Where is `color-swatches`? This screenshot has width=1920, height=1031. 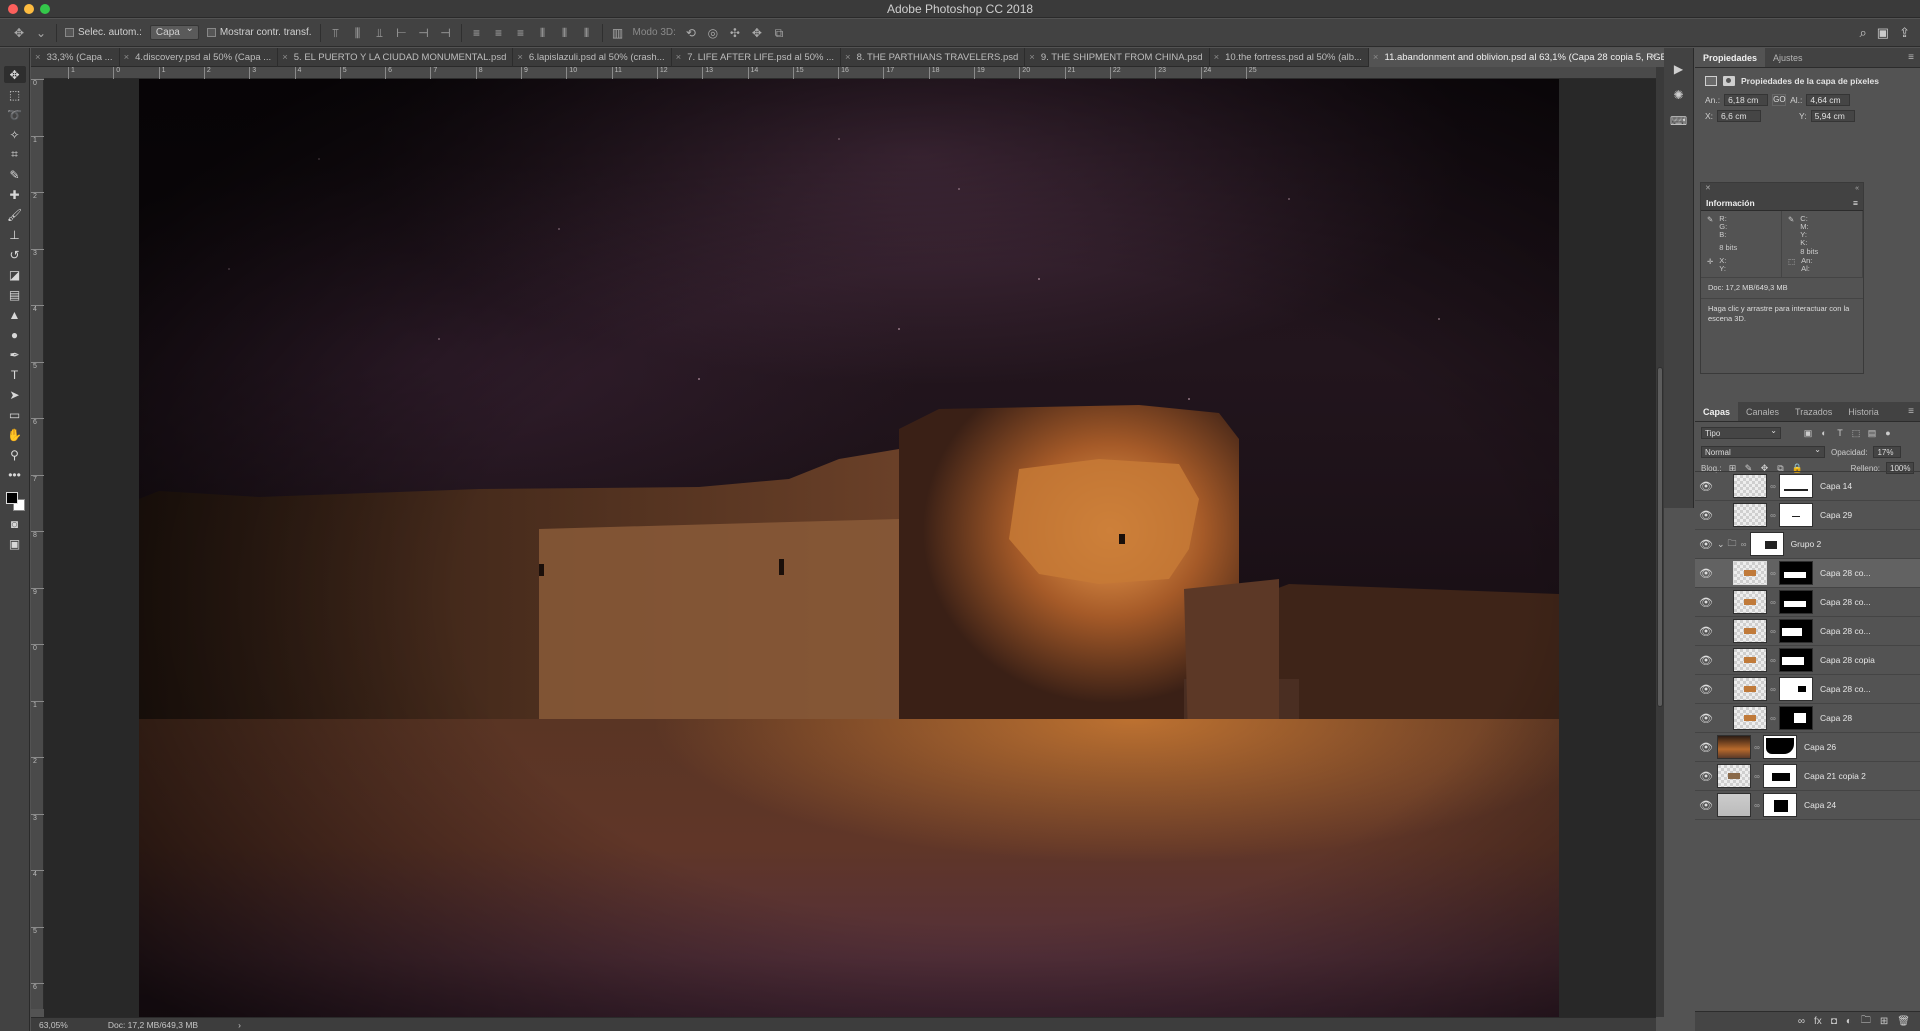
color-swatches is located at coordinates (15, 501).